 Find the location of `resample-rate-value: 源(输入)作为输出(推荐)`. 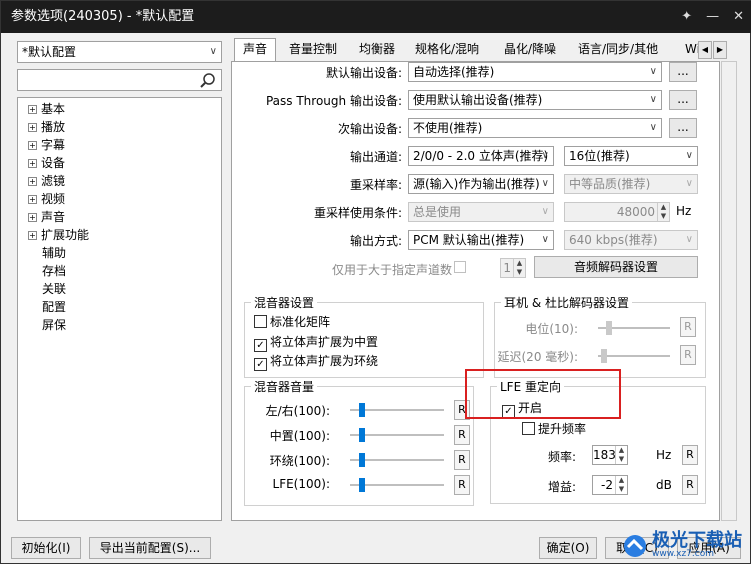

resample-rate-value: 源(输入)作为输出(推荐) is located at coordinates (476, 184).